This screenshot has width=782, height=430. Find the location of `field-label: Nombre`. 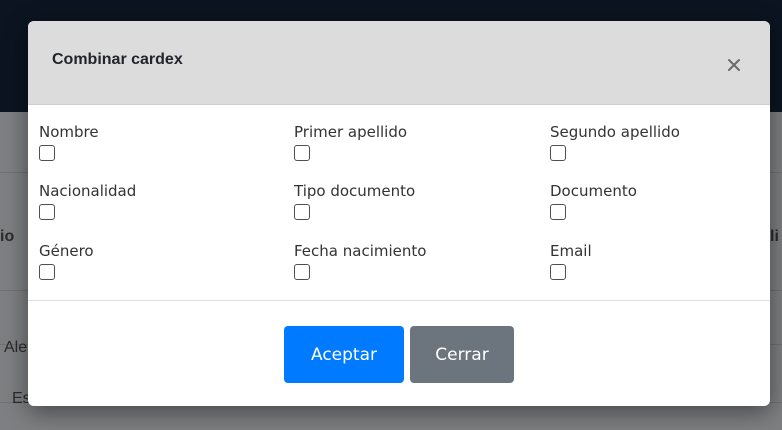

field-label: Nombre is located at coordinates (69, 132).